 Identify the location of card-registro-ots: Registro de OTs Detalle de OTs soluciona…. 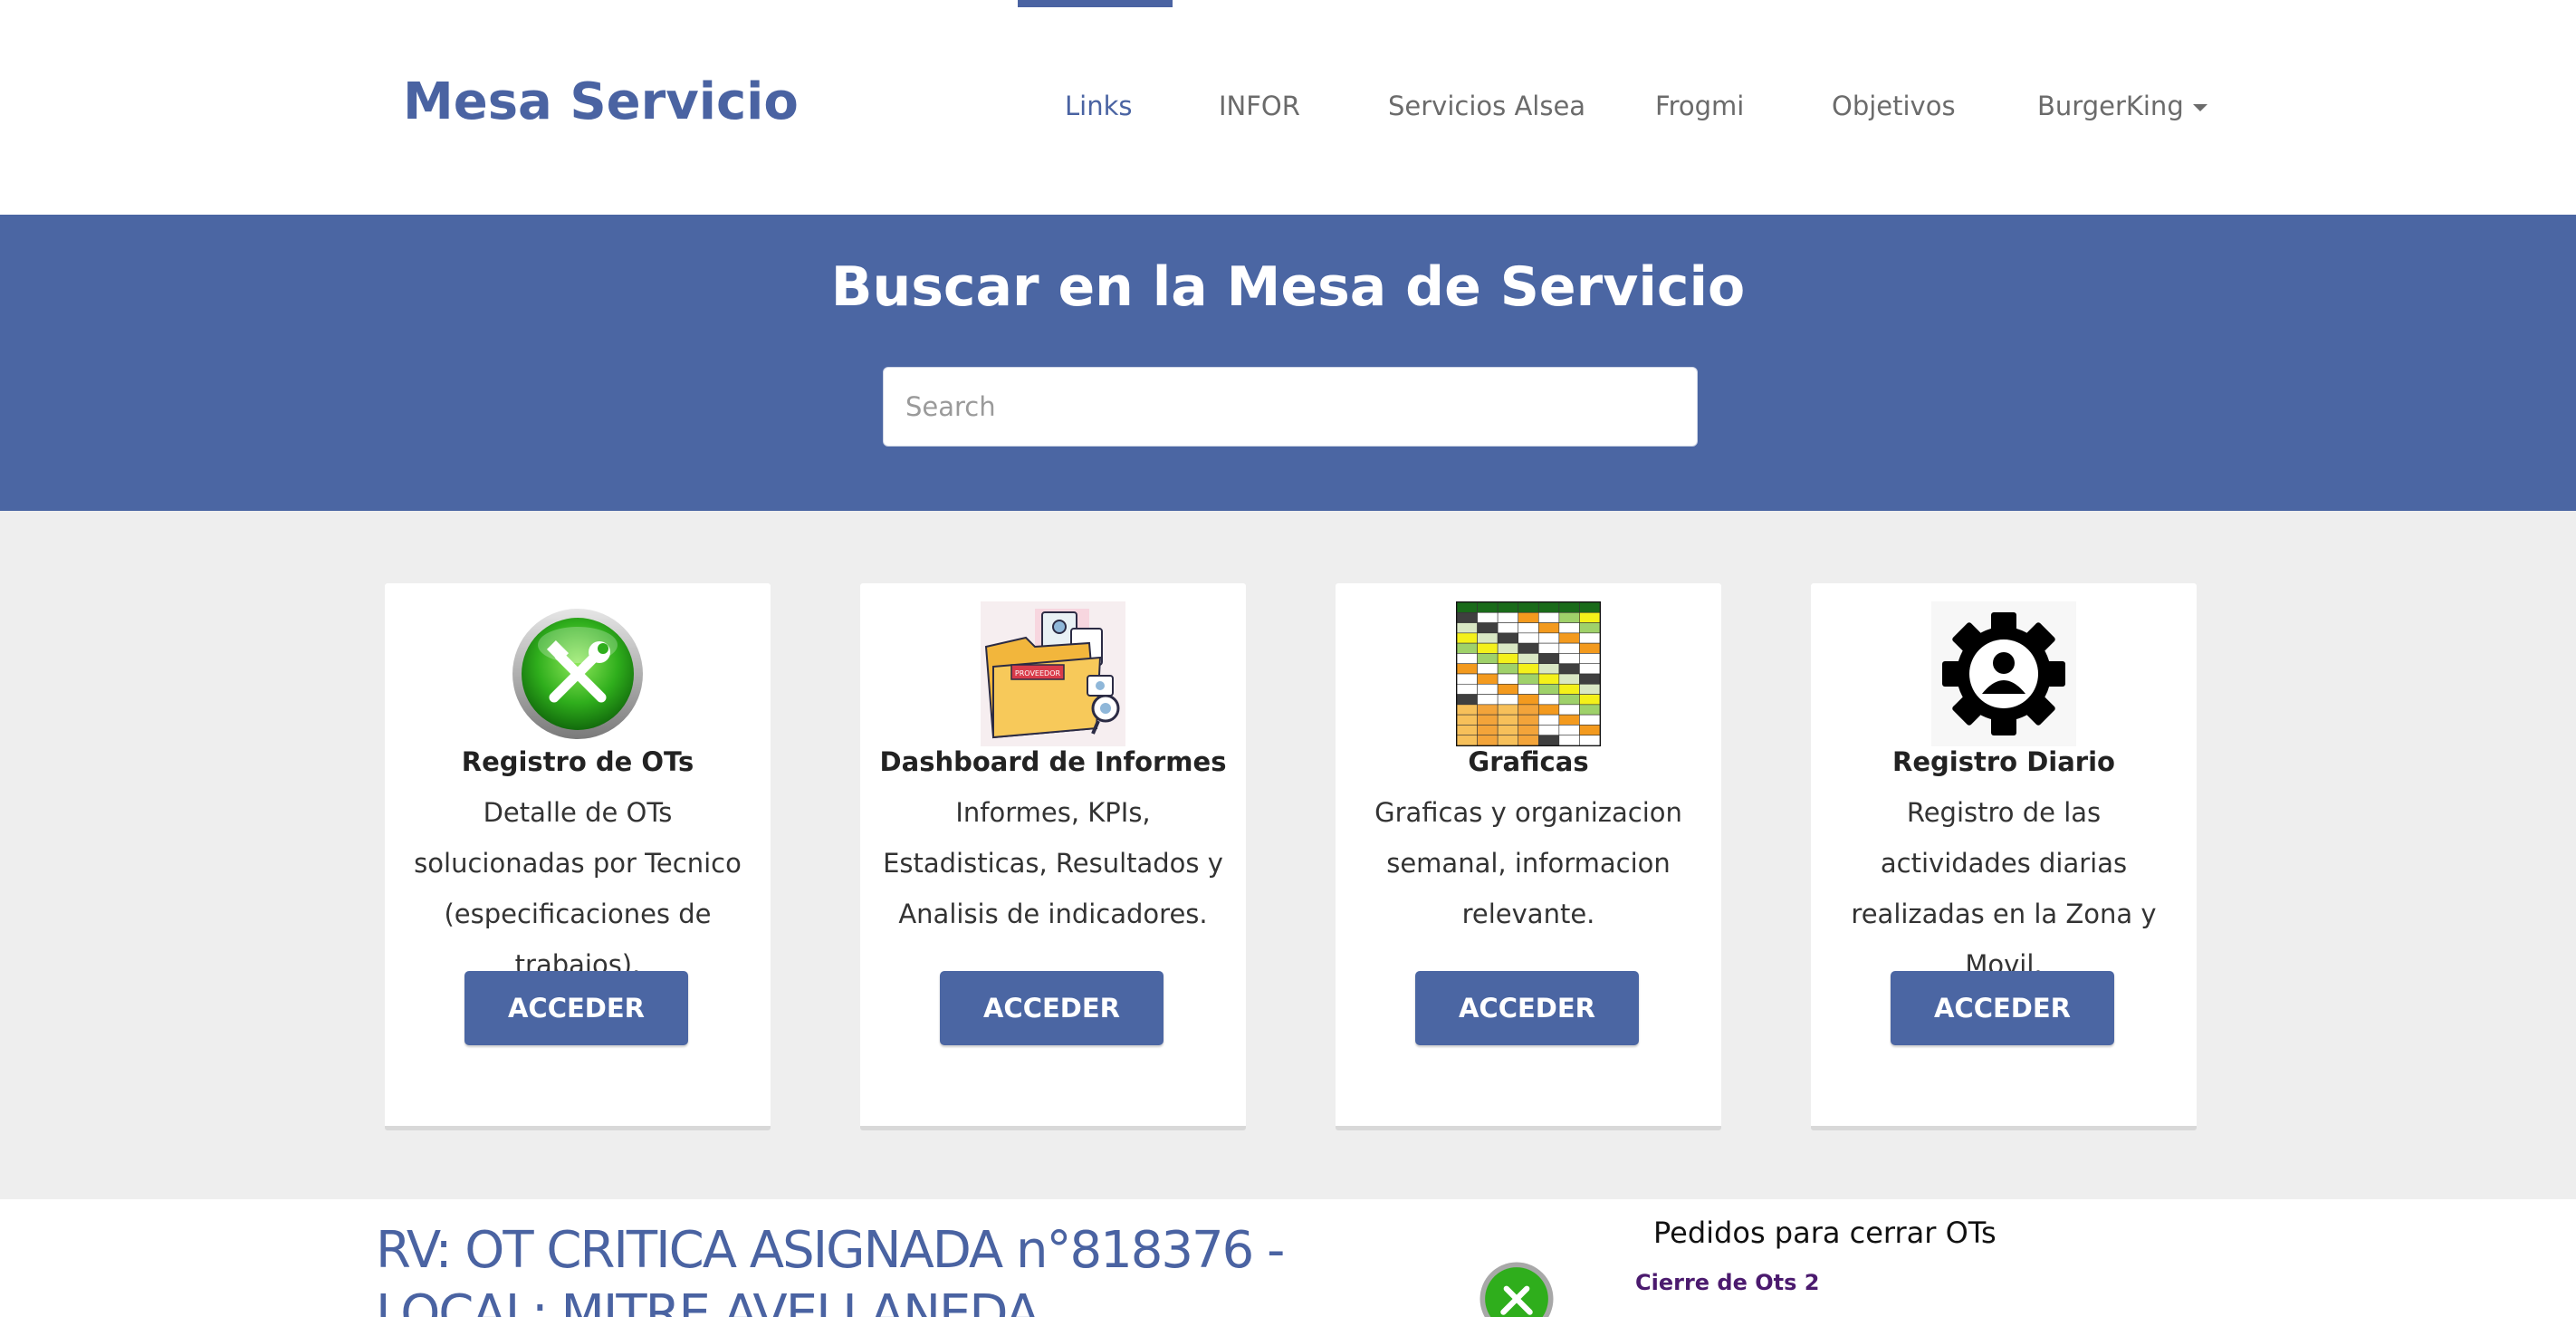
(578, 856).